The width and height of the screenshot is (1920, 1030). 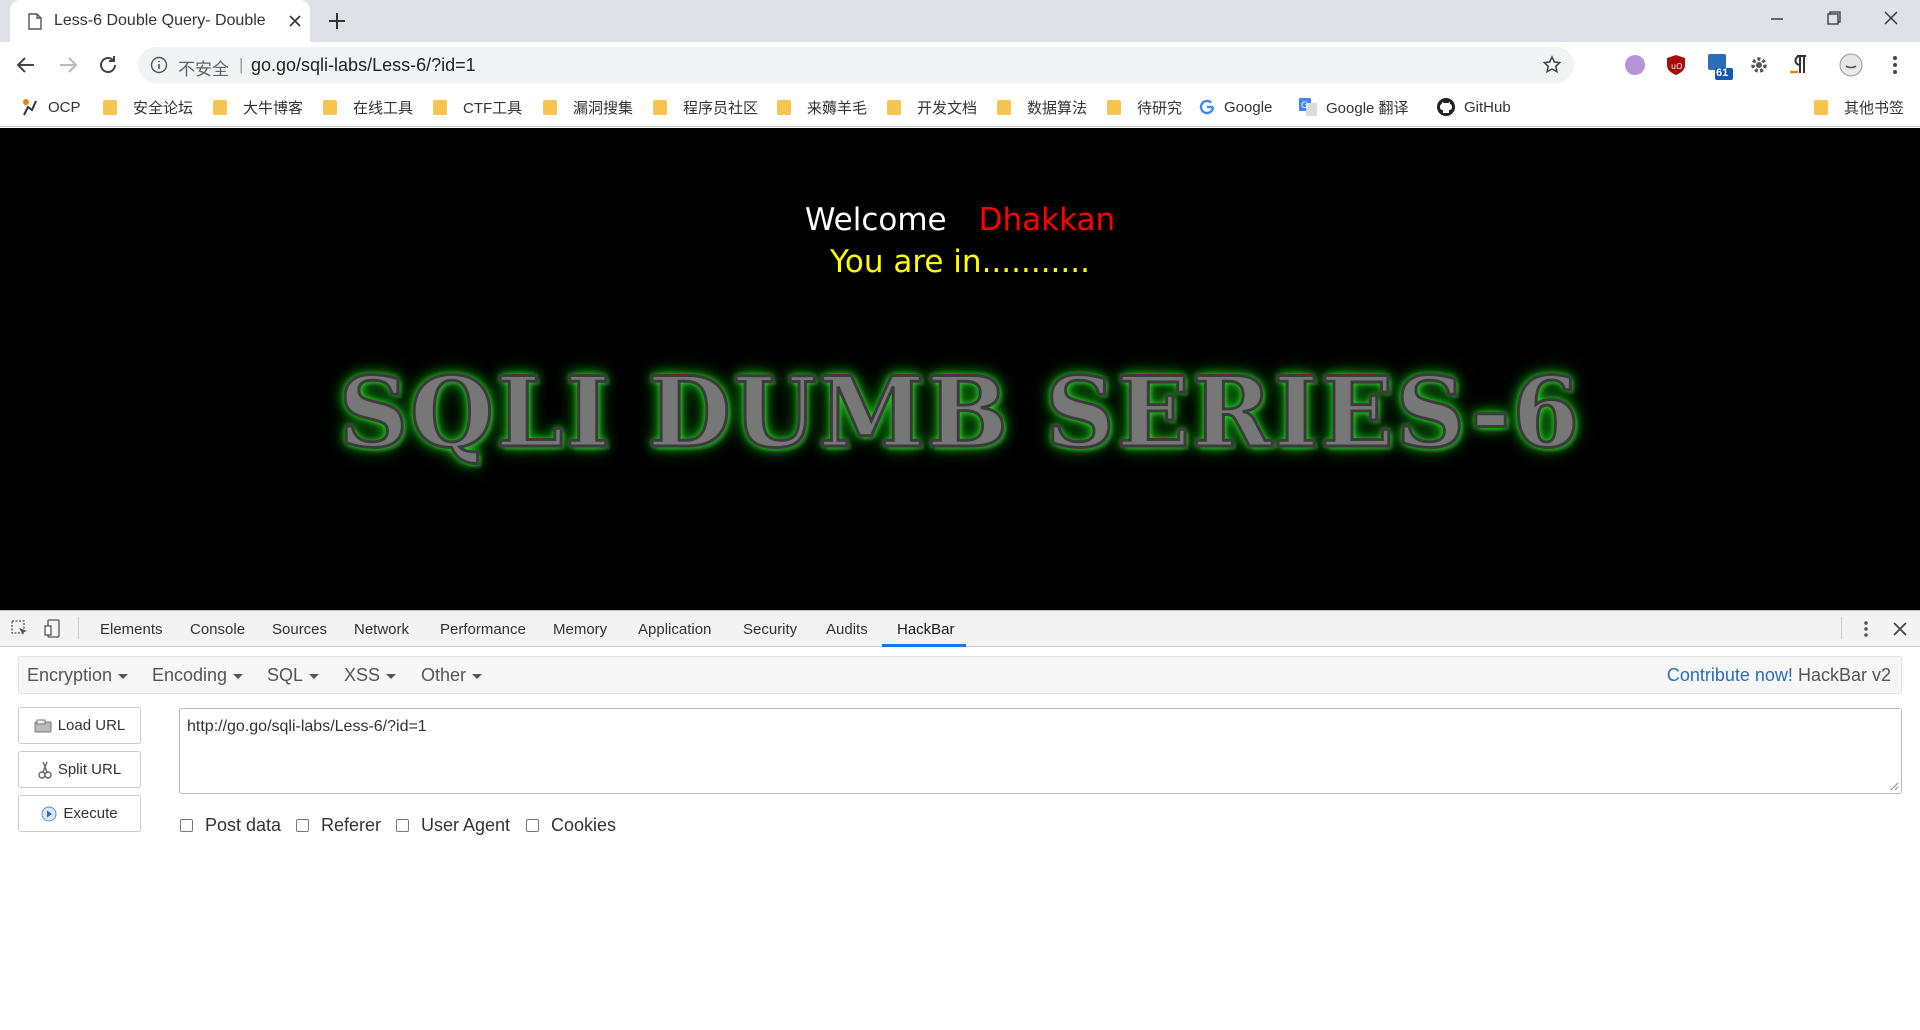 I want to click on bookmark-folder: 安全论坛, so click(x=148, y=107).